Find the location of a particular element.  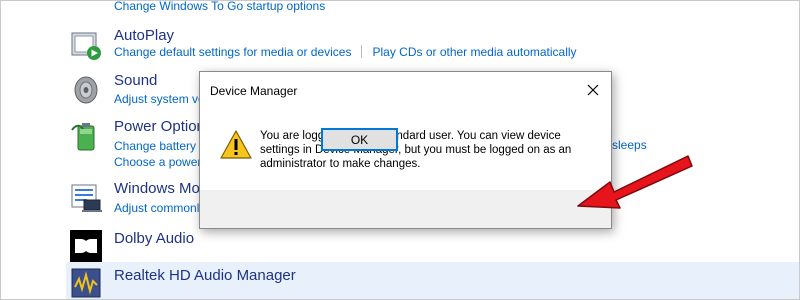

autoplay-icon is located at coordinates (86, 45).